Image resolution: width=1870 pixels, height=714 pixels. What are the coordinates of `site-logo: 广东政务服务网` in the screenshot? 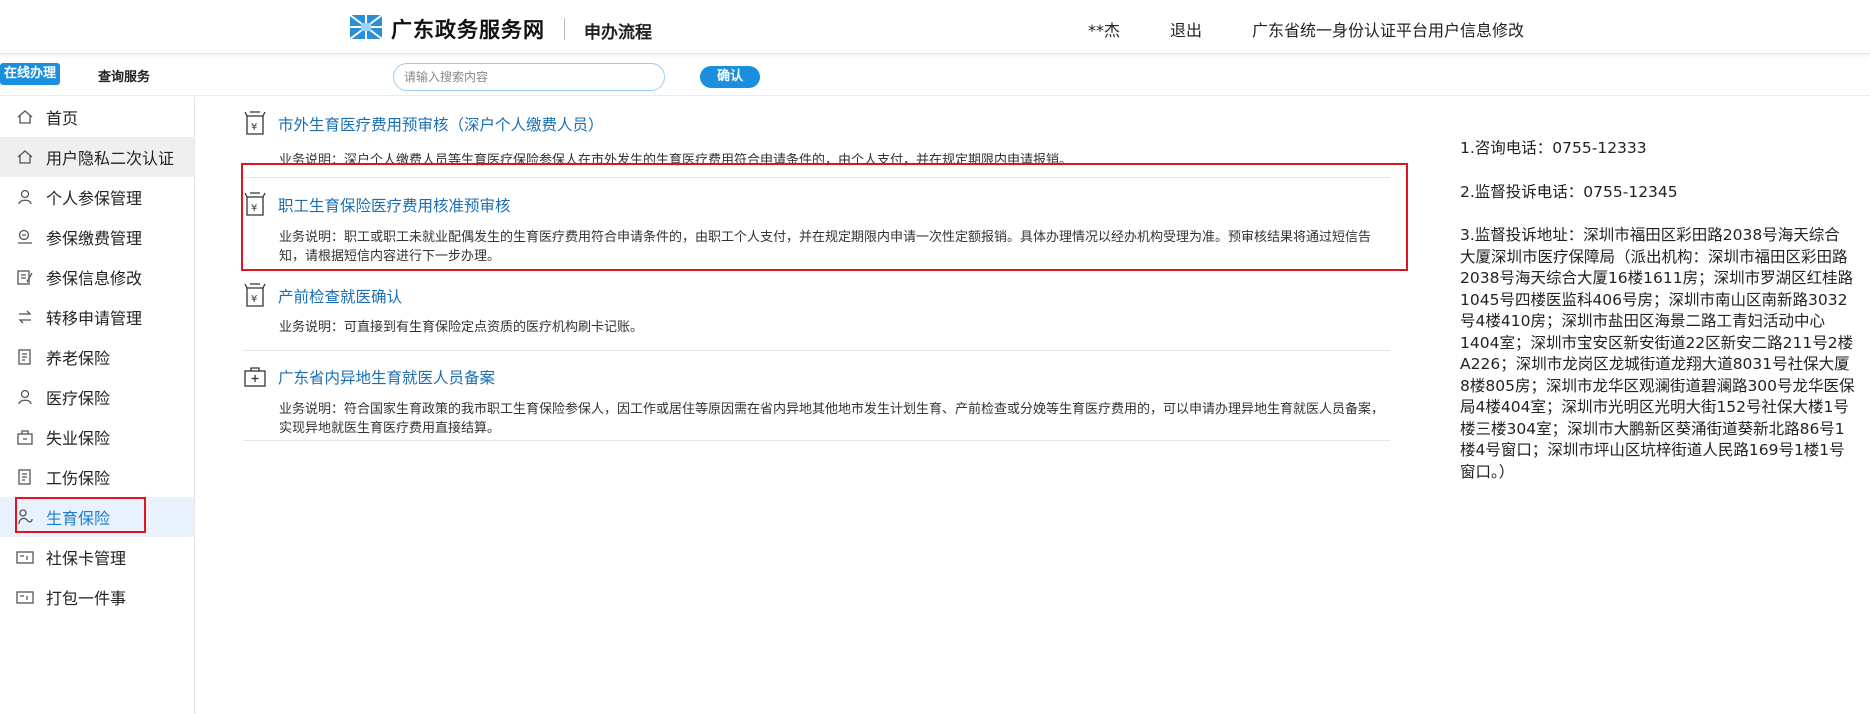 It's located at (447, 29).